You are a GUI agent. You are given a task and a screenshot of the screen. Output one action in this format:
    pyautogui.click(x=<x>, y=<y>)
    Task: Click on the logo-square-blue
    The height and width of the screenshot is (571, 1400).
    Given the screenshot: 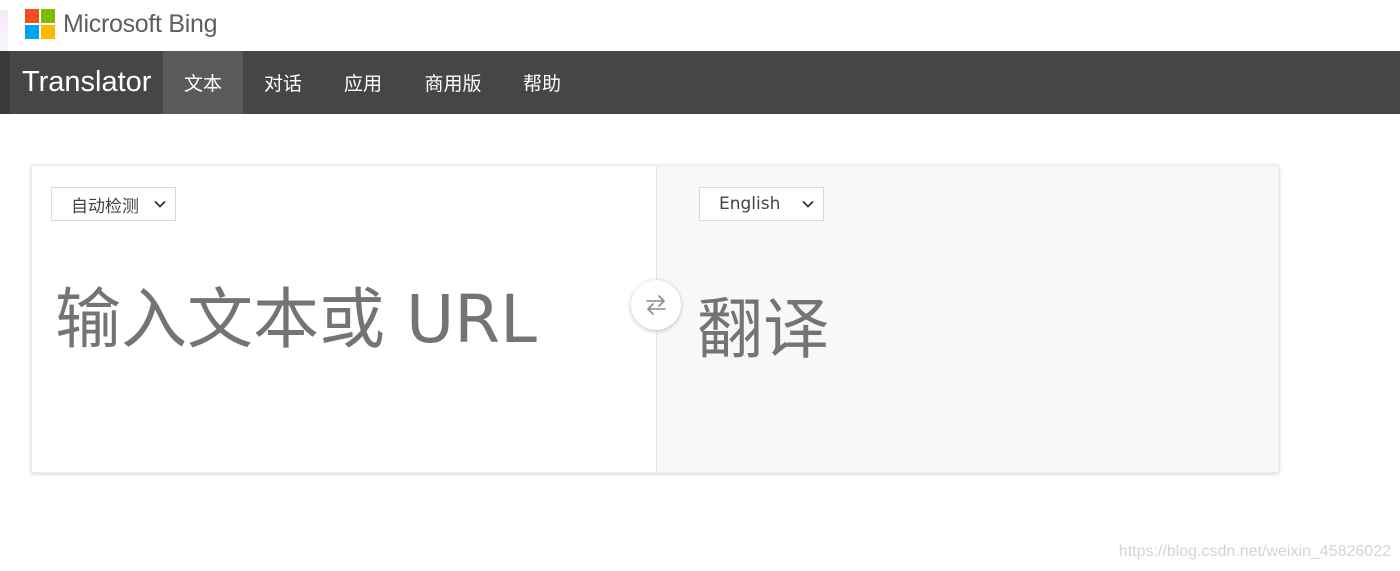 What is the action you would take?
    pyautogui.click(x=32, y=32)
    